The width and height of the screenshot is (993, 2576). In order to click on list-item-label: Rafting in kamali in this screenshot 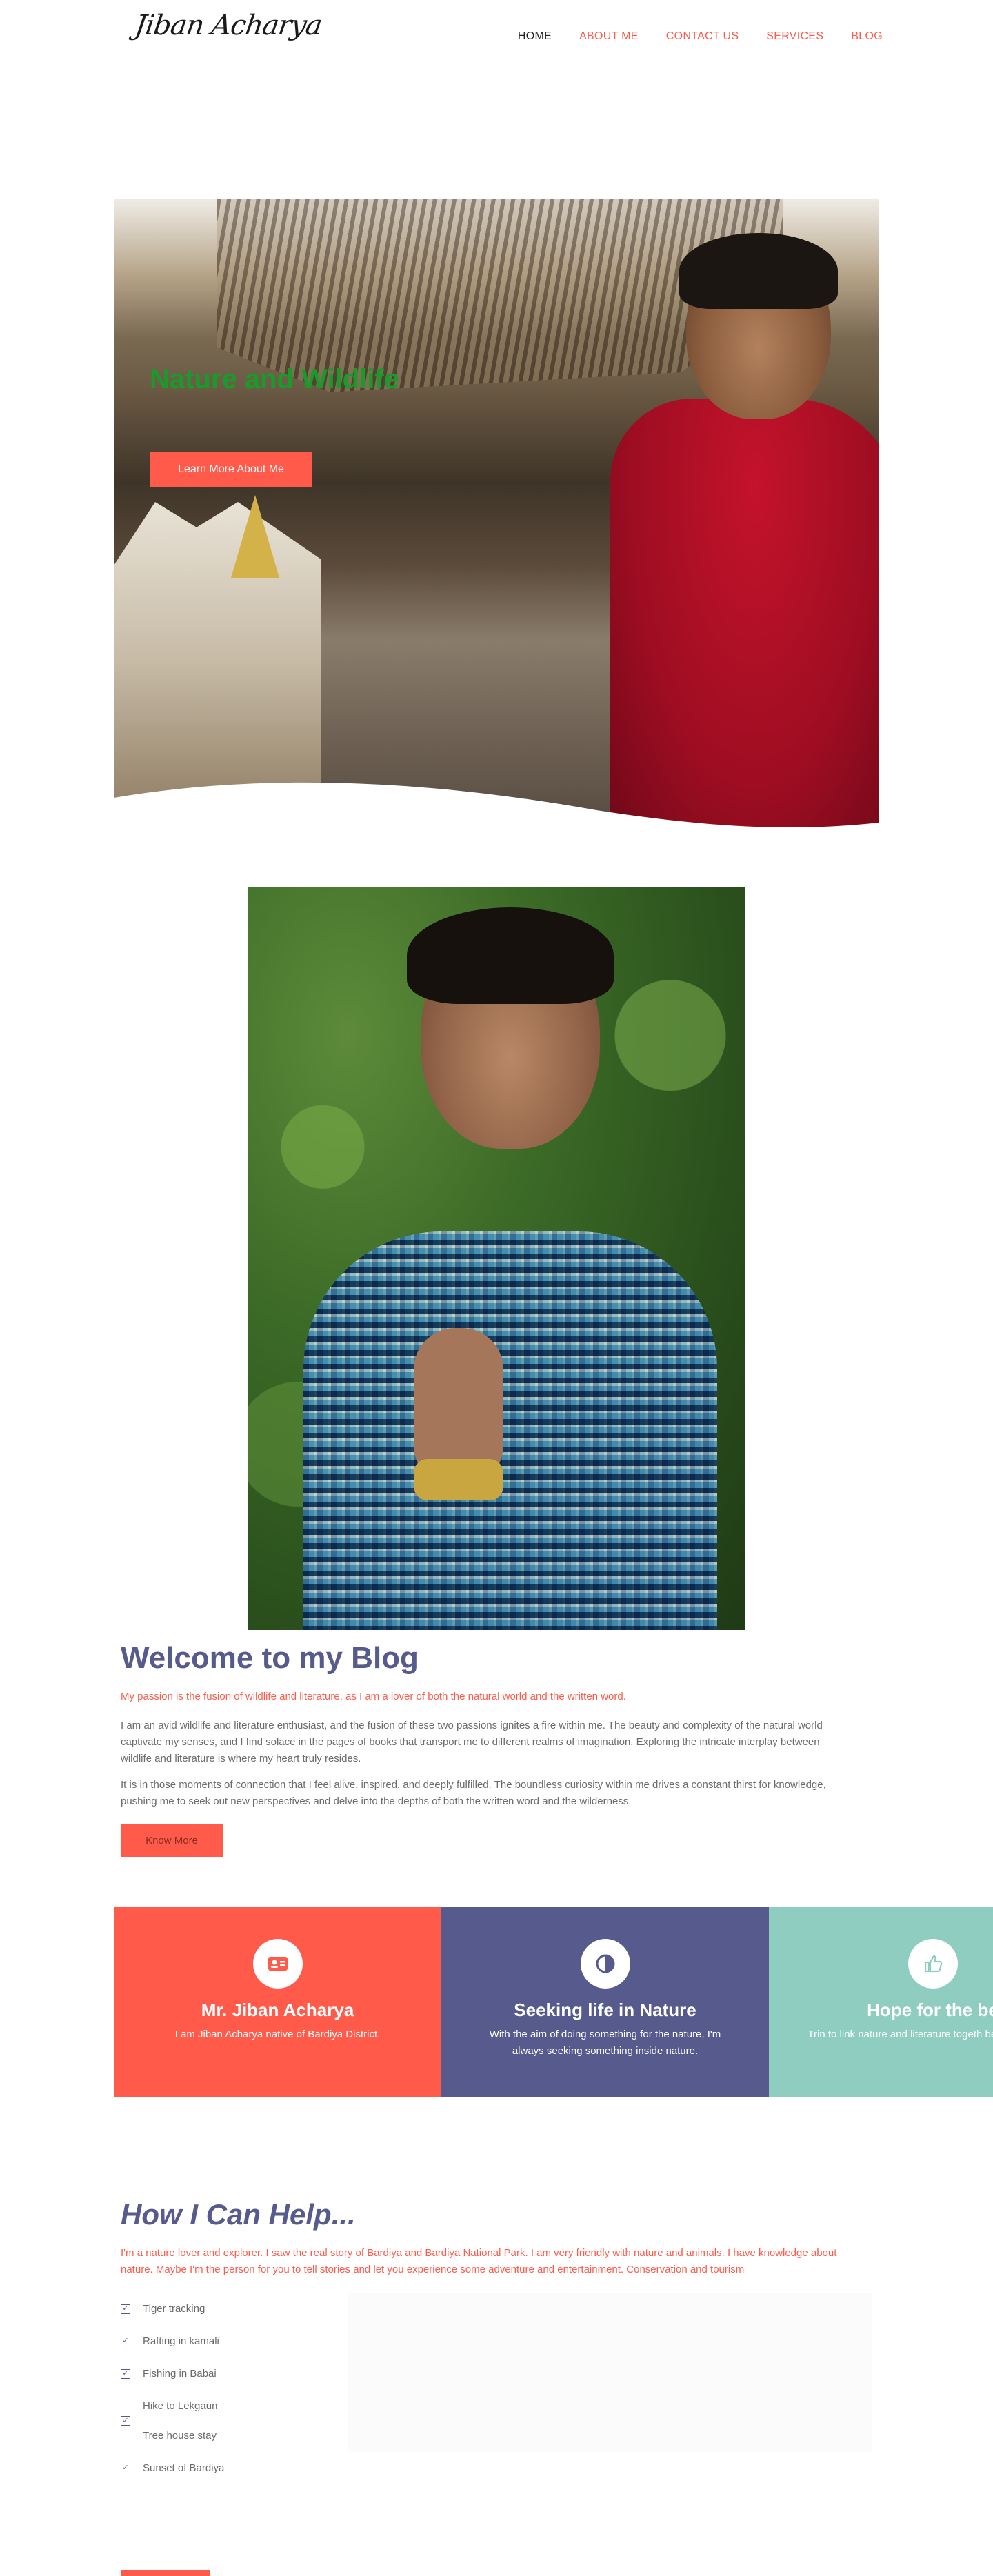, I will do `click(181, 2341)`.